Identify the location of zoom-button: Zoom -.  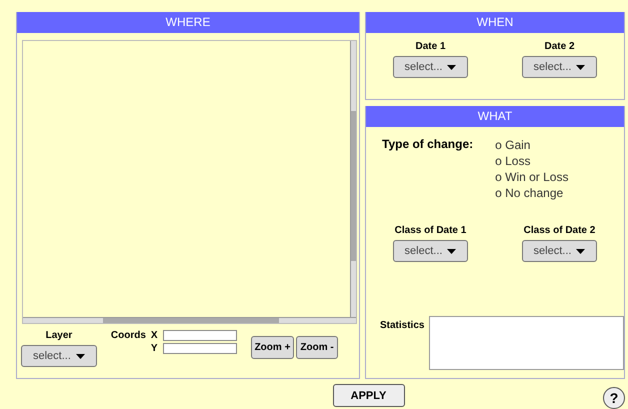
(317, 347).